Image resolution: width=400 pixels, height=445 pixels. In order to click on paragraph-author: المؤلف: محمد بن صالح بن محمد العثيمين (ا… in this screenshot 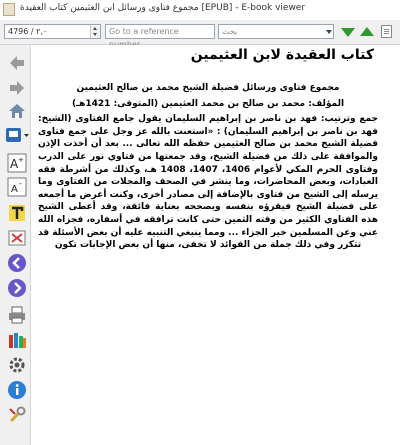, I will do `click(208, 103)`.